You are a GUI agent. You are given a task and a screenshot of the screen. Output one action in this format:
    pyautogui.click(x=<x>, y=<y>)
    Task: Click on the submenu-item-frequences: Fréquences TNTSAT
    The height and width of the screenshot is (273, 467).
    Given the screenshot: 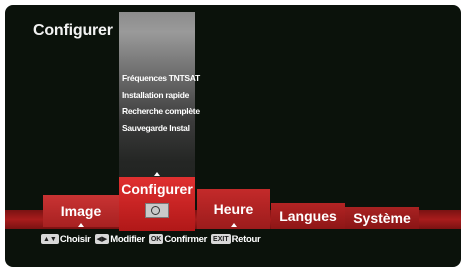 What is the action you would take?
    pyautogui.click(x=161, y=78)
    